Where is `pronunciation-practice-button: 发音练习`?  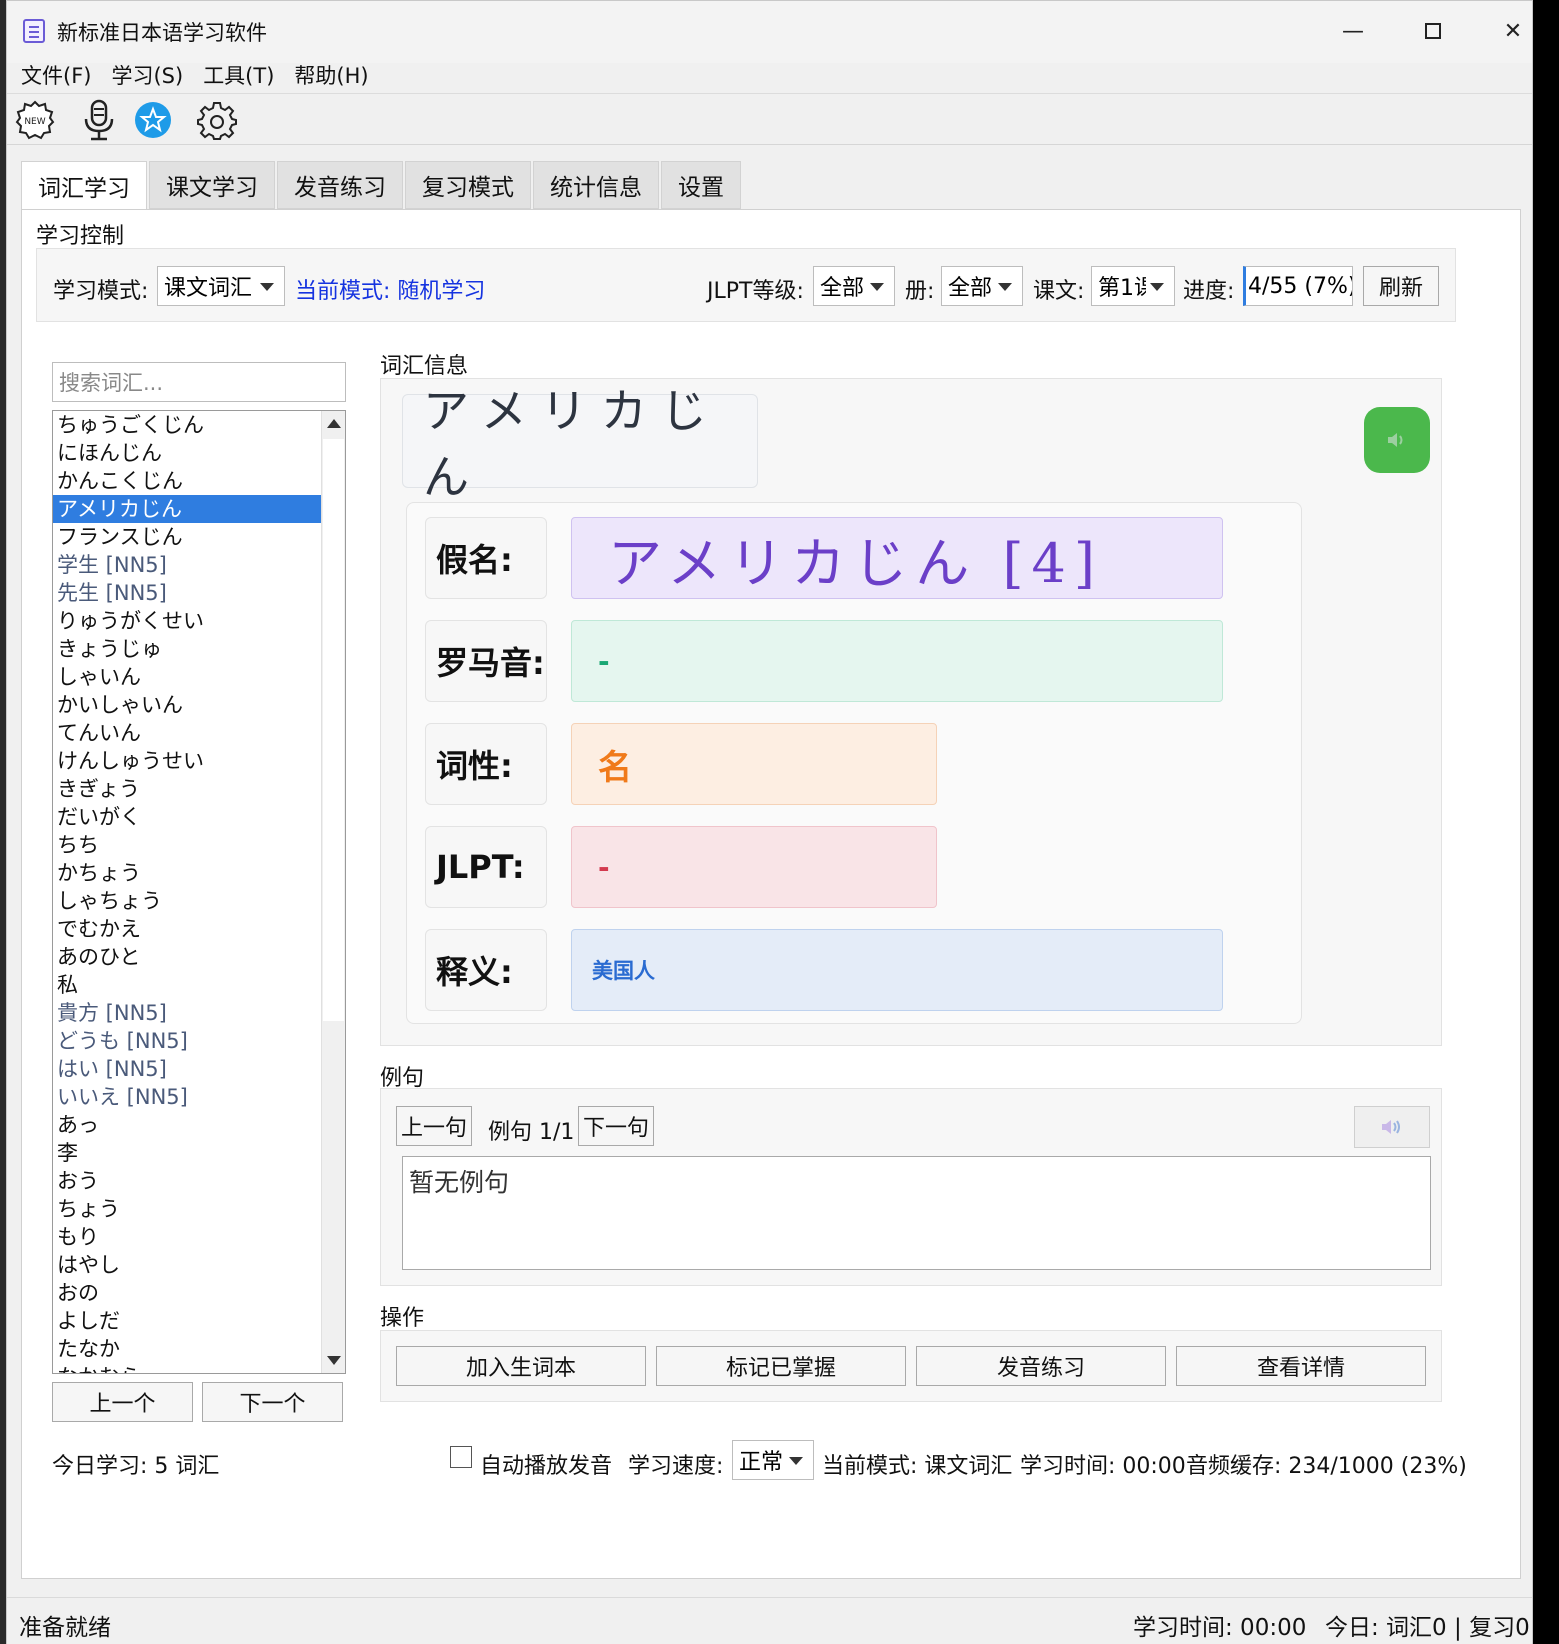
pronunciation-practice-button: 发音练习 is located at coordinates (1041, 1366).